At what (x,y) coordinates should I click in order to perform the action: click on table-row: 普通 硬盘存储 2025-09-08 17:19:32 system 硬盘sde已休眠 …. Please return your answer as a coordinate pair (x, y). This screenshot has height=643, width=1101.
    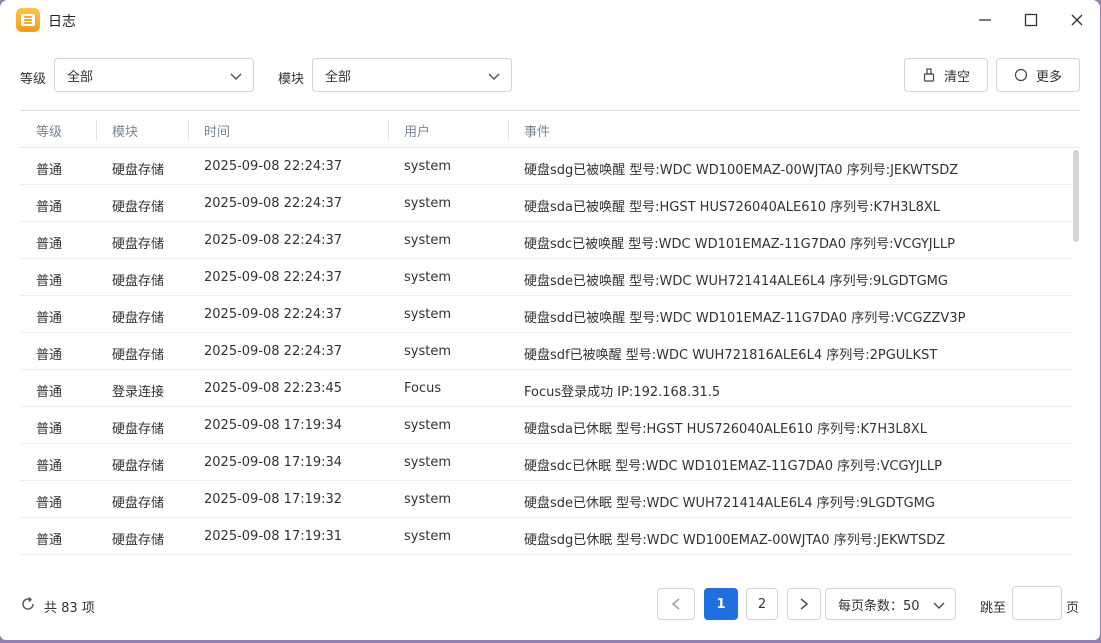
    Looking at the image, I should click on (546, 499).